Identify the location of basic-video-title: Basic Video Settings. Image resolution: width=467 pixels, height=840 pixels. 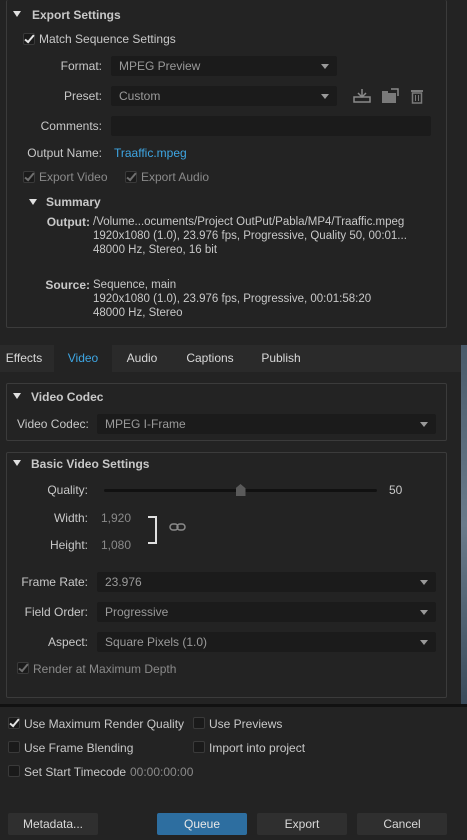
(90, 464).